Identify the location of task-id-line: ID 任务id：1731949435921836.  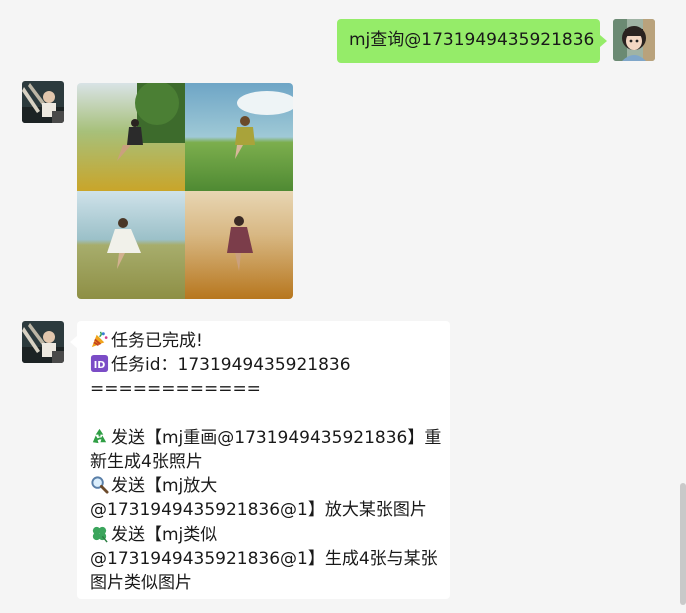
(266, 365).